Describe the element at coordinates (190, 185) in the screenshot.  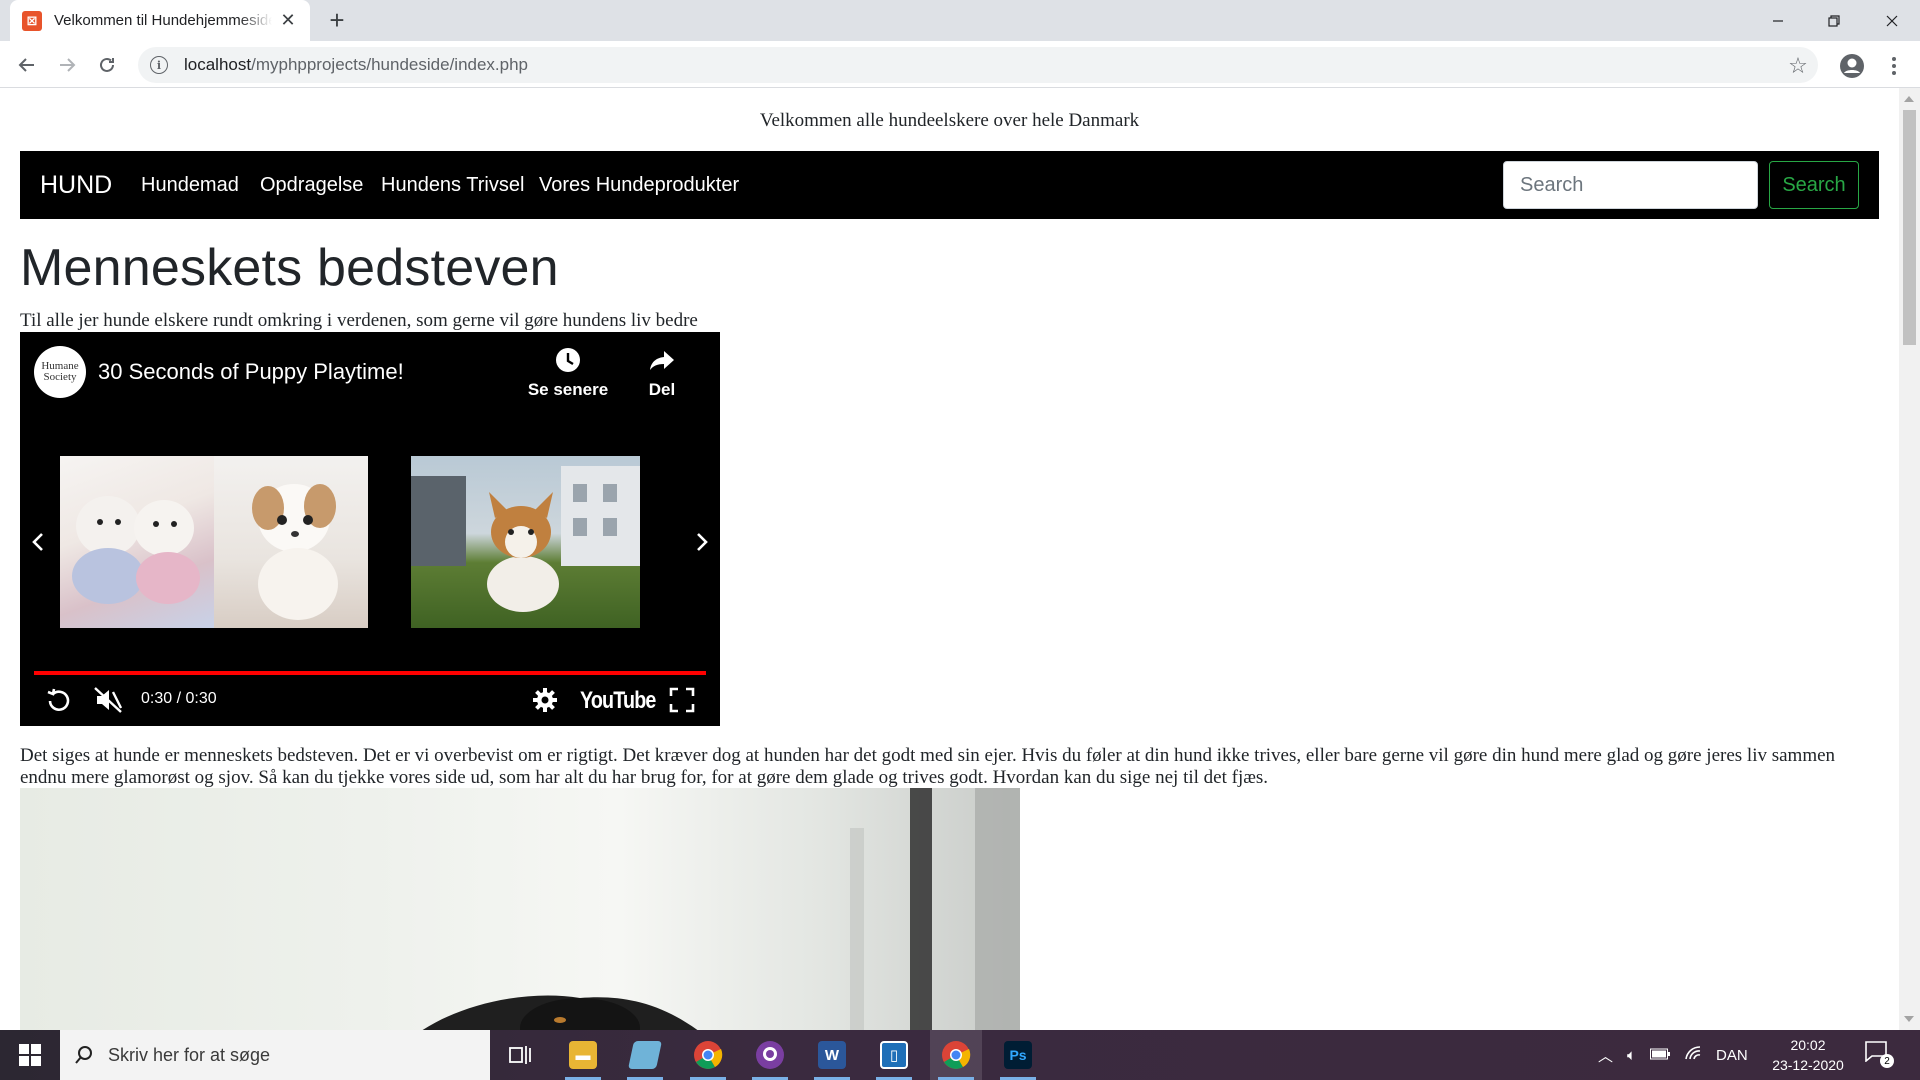
I see `nav-link-hundemad: Hundemad` at that location.